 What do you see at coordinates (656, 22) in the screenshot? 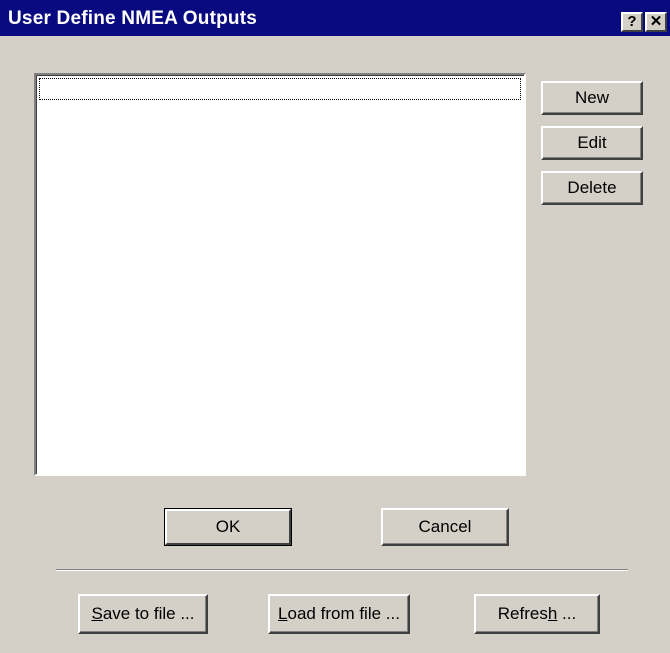
I see `close-icon: ✕` at bounding box center [656, 22].